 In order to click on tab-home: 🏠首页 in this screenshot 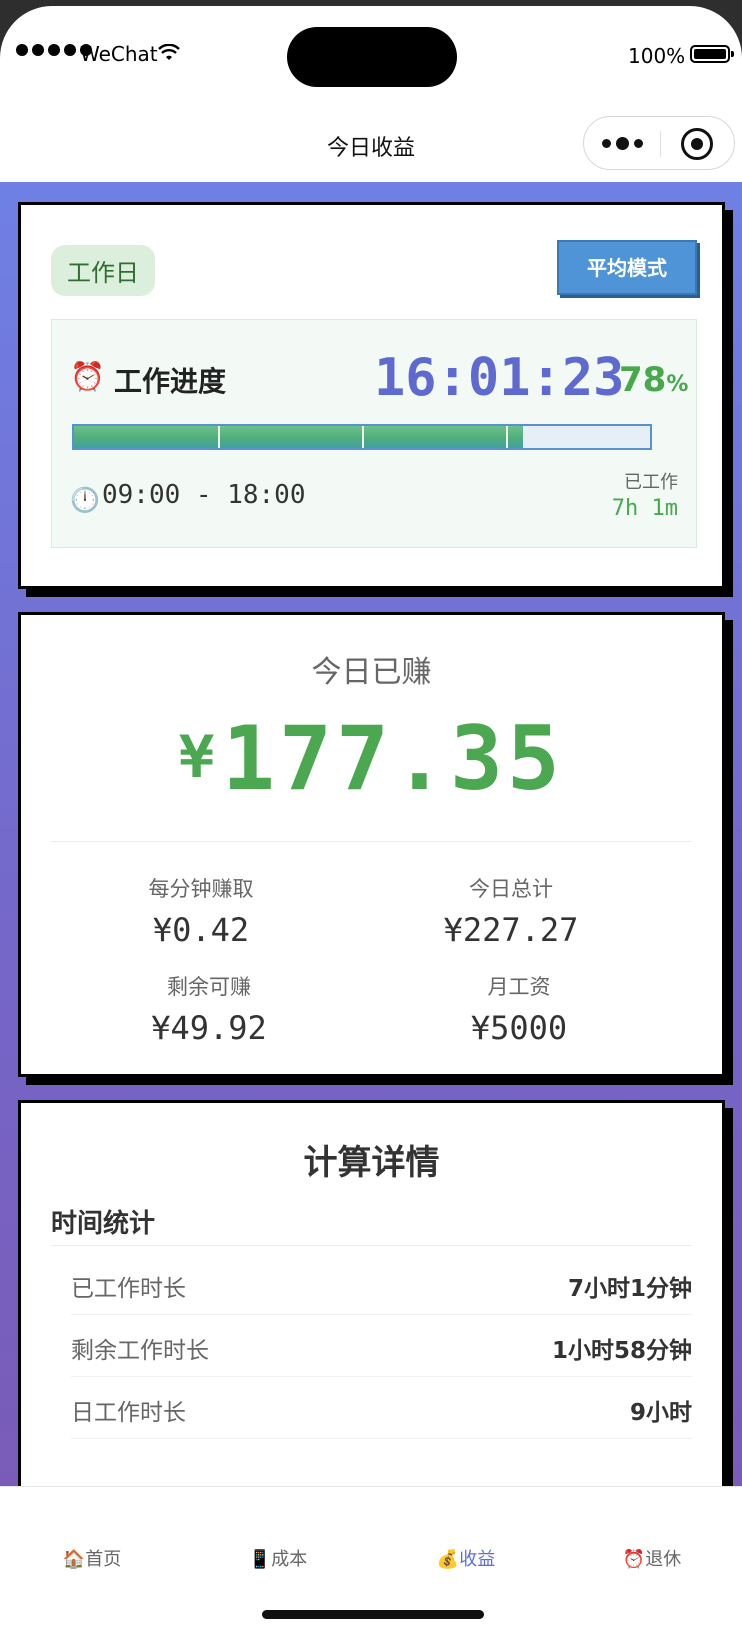, I will do `click(92, 1558)`.